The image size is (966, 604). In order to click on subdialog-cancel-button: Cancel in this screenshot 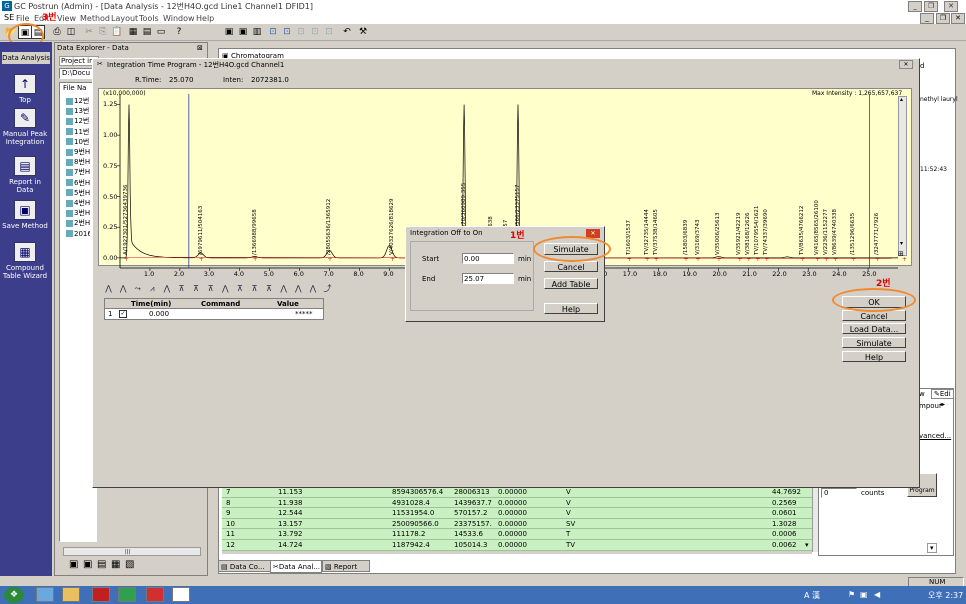, I will do `click(571, 266)`.